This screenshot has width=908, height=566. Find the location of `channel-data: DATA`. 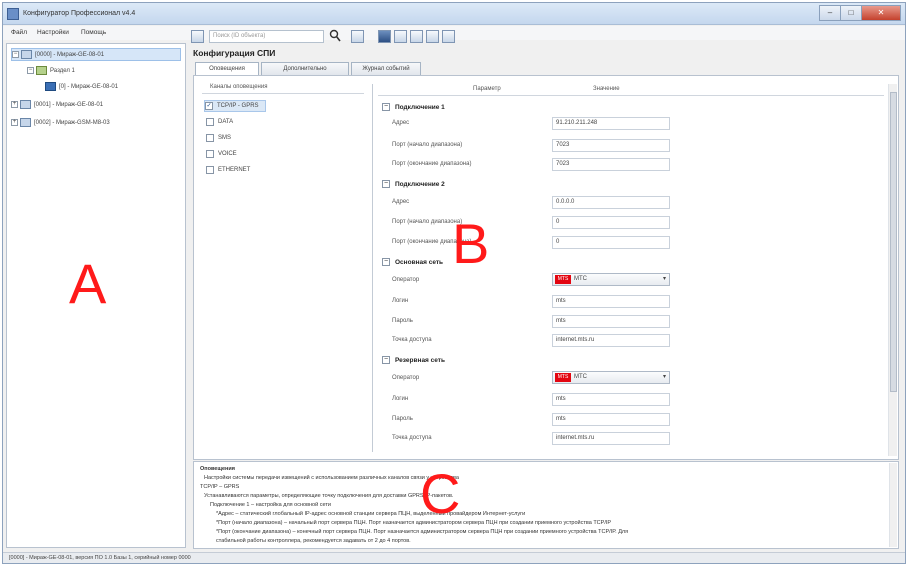

channel-data: DATA is located at coordinates (219, 122).